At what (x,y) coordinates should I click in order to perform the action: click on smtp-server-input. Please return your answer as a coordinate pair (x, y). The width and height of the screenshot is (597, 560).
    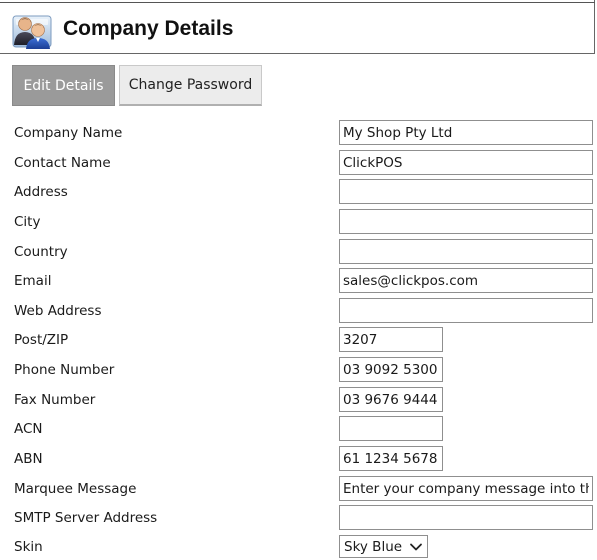
    Looking at the image, I should click on (466, 517).